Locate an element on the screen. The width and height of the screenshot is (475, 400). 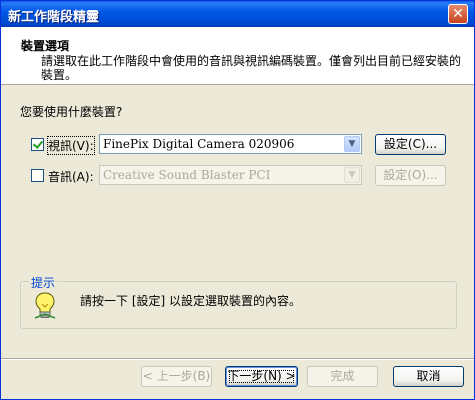
window-title: 新工作階段精靈 is located at coordinates (54, 17).